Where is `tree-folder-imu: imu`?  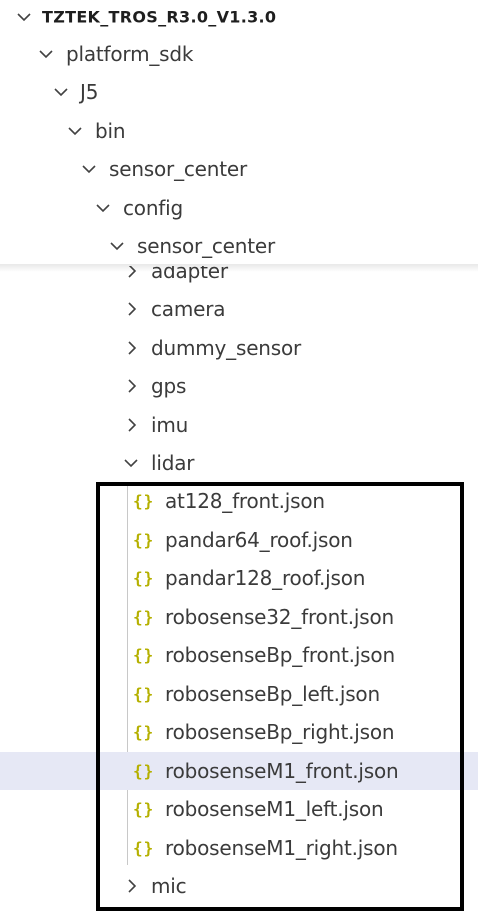
tree-folder-imu: imu is located at coordinates (239, 425).